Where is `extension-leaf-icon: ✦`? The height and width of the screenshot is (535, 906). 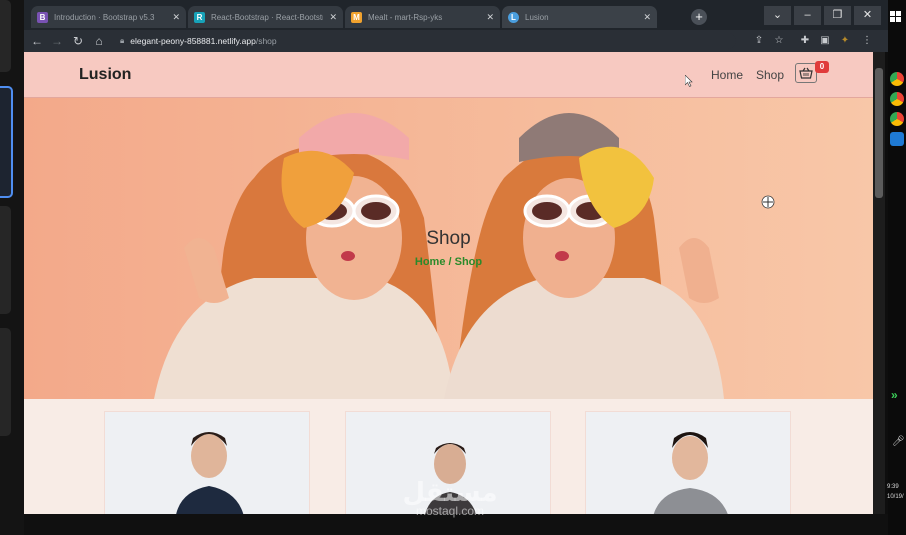 extension-leaf-icon: ✦ is located at coordinates (845, 41).